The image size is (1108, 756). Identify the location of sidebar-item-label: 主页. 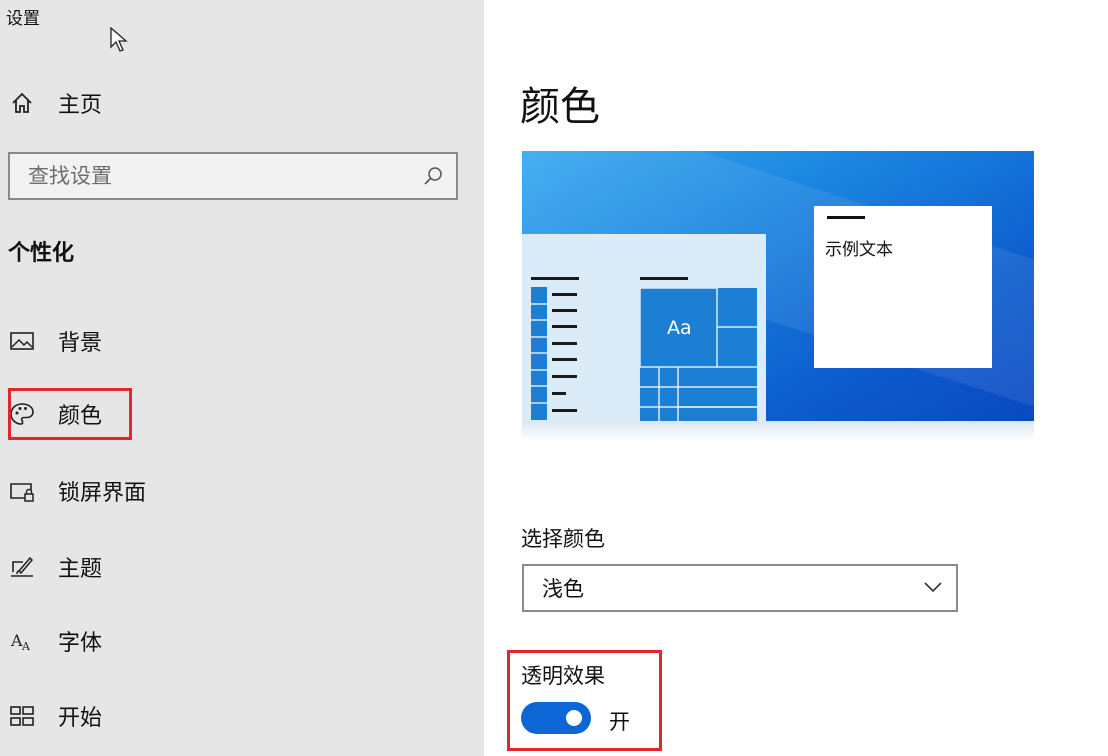
(80, 105).